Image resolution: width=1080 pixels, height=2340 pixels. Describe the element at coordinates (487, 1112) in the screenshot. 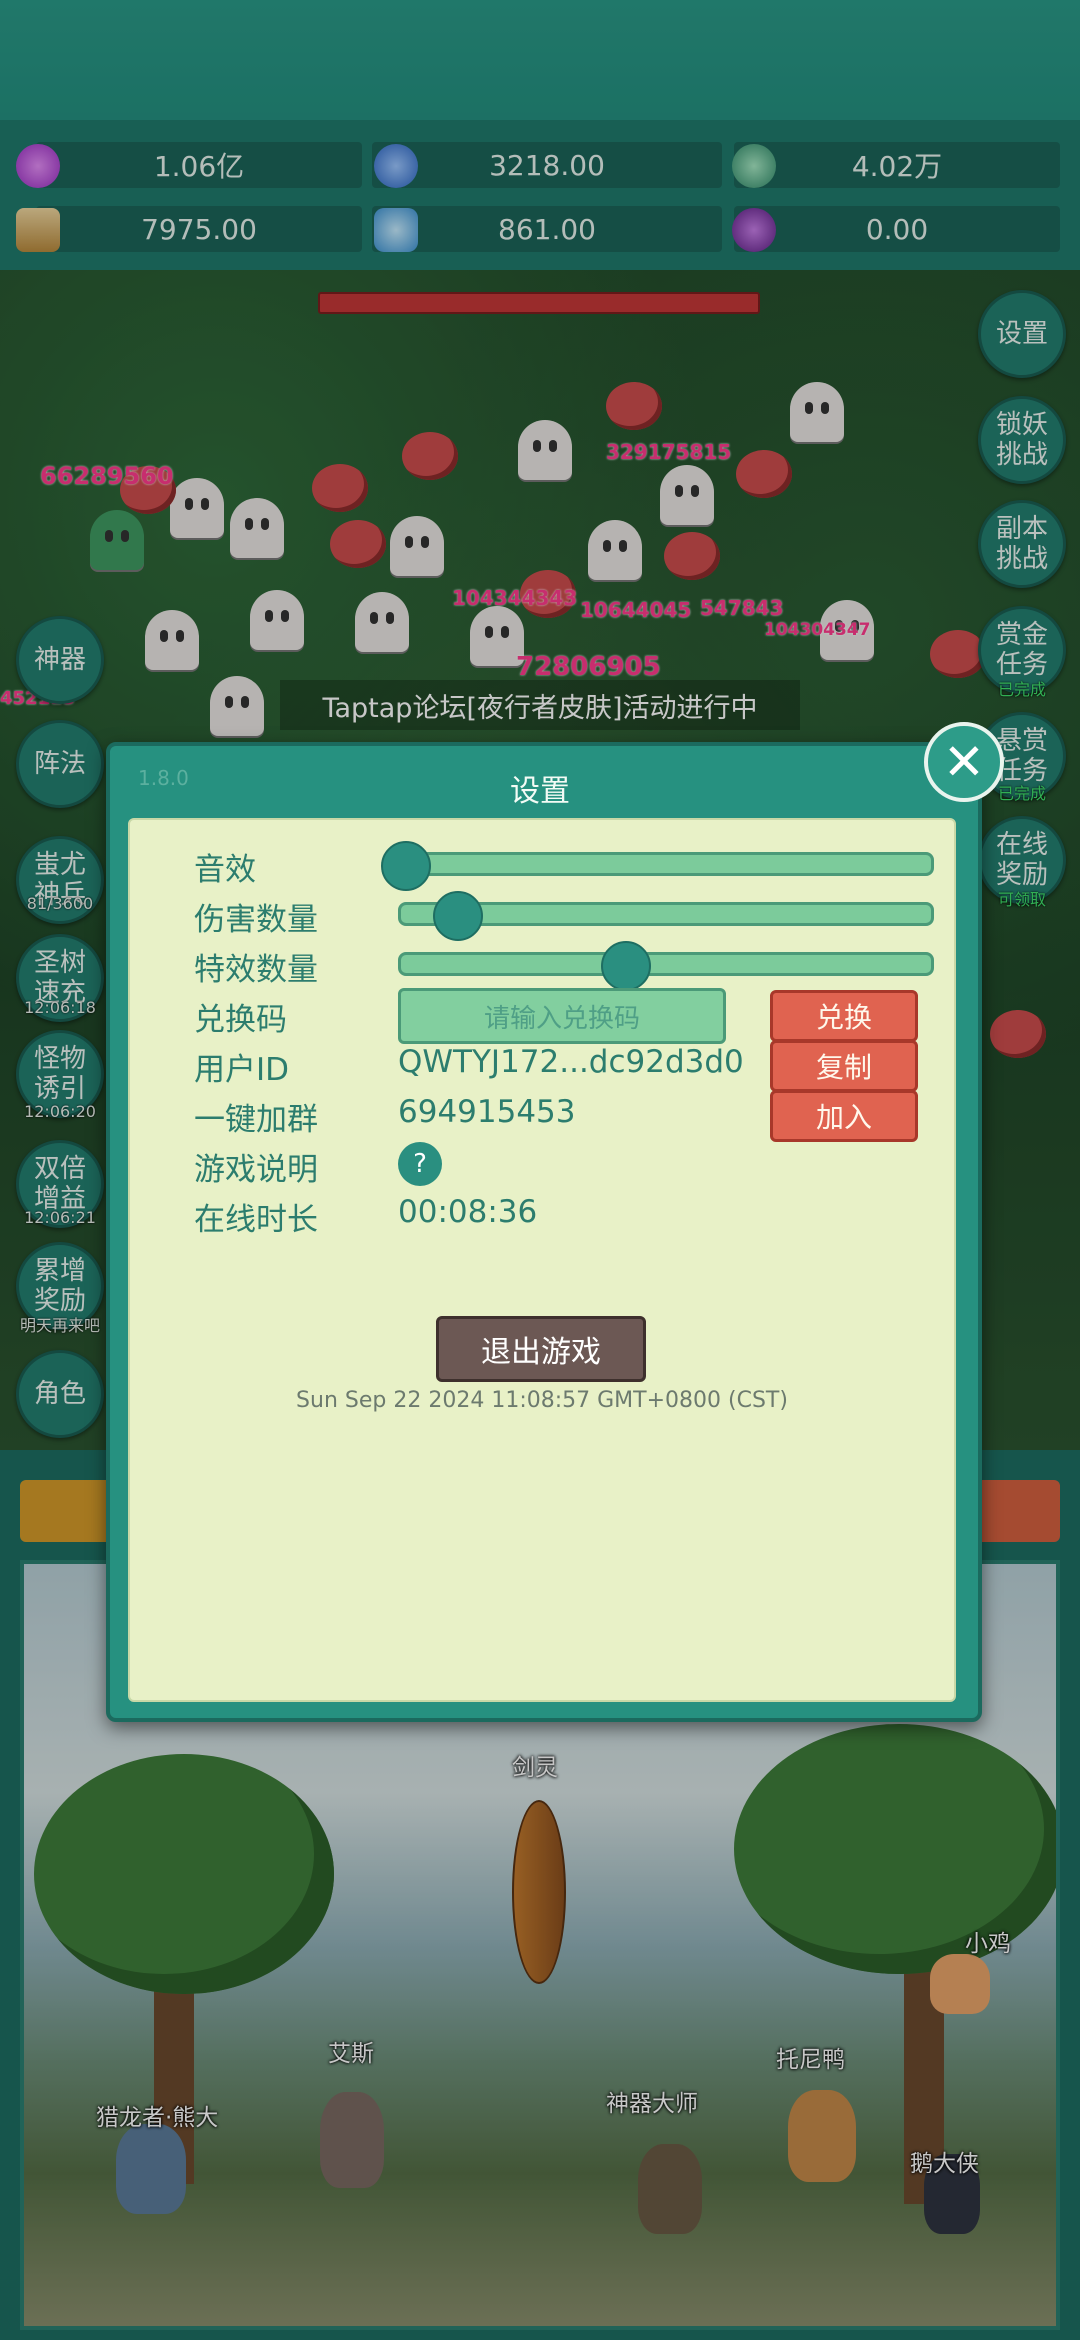

I see `group-number-value: 694915453` at that location.